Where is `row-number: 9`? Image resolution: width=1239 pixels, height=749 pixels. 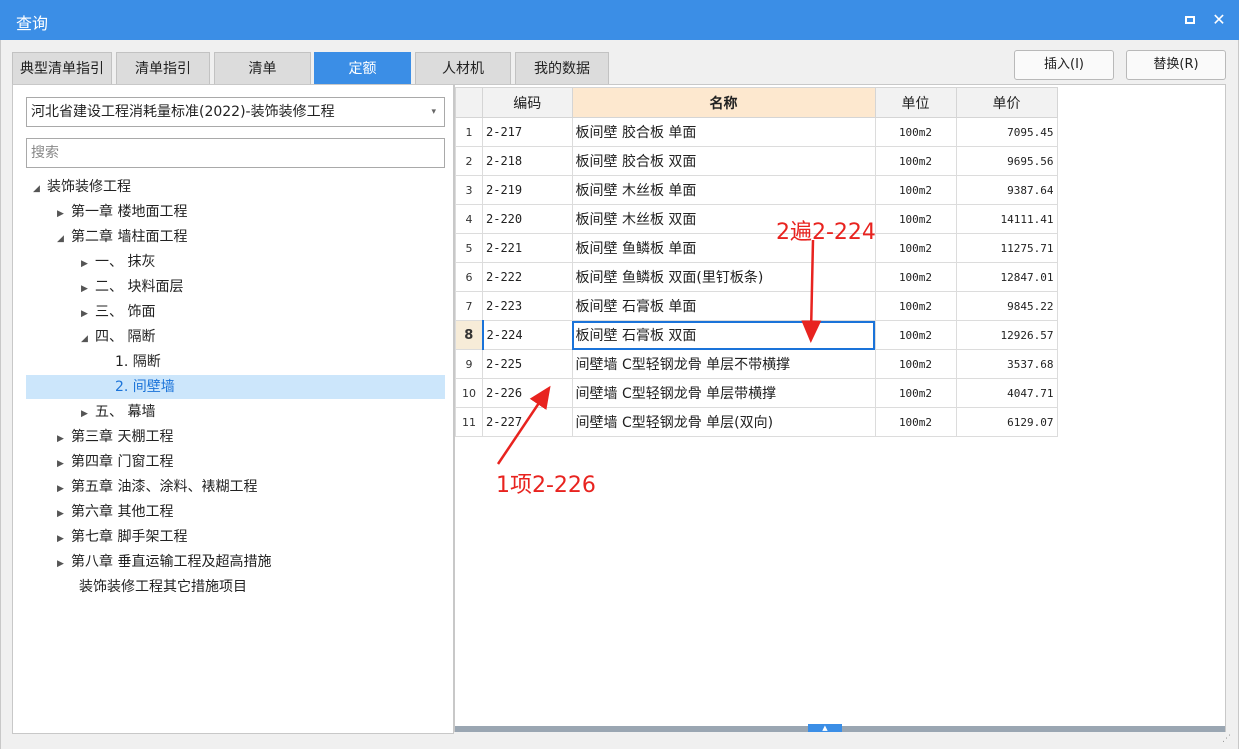
row-number: 9 is located at coordinates (469, 364).